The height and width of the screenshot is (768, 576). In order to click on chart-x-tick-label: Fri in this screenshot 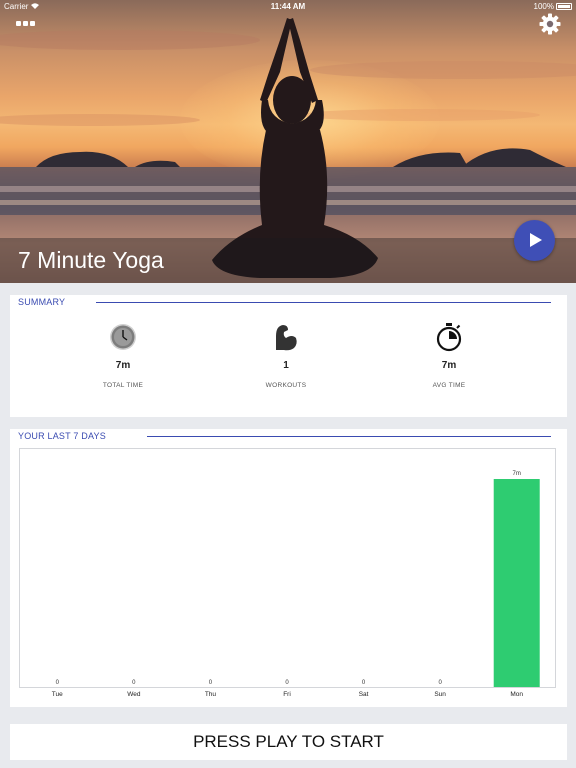, I will do `click(287, 694)`.